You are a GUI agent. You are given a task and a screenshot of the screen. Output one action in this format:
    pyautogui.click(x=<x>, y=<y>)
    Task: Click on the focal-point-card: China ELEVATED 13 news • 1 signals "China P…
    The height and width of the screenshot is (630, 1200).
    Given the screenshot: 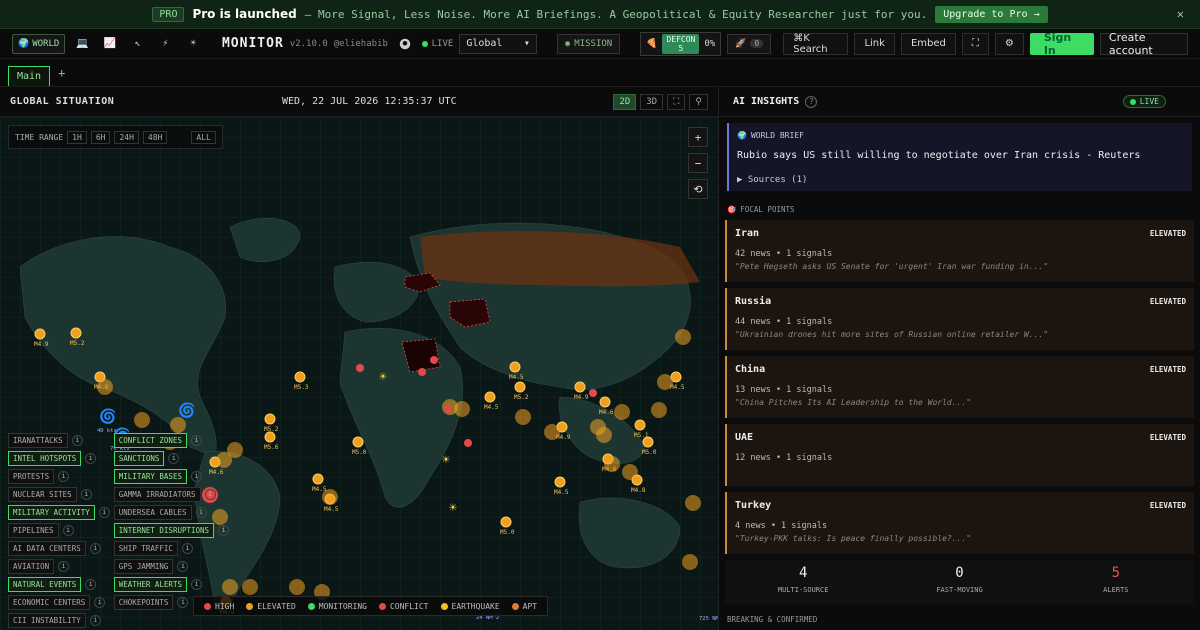 What is the action you would take?
    pyautogui.click(x=959, y=387)
    